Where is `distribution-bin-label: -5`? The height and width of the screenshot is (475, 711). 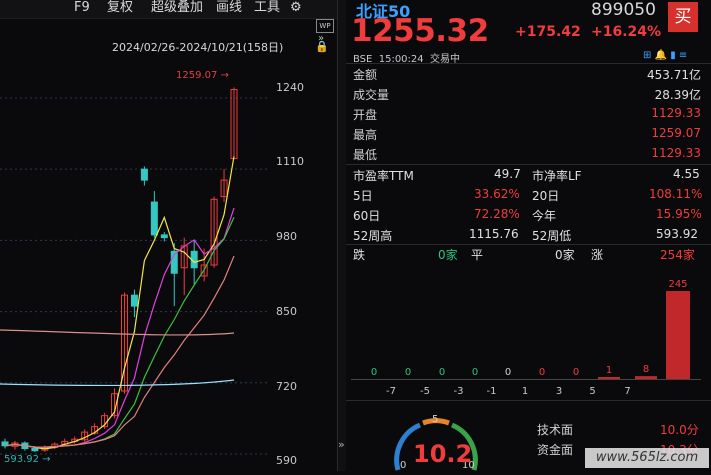 distribution-bin-label: -5 is located at coordinates (425, 391).